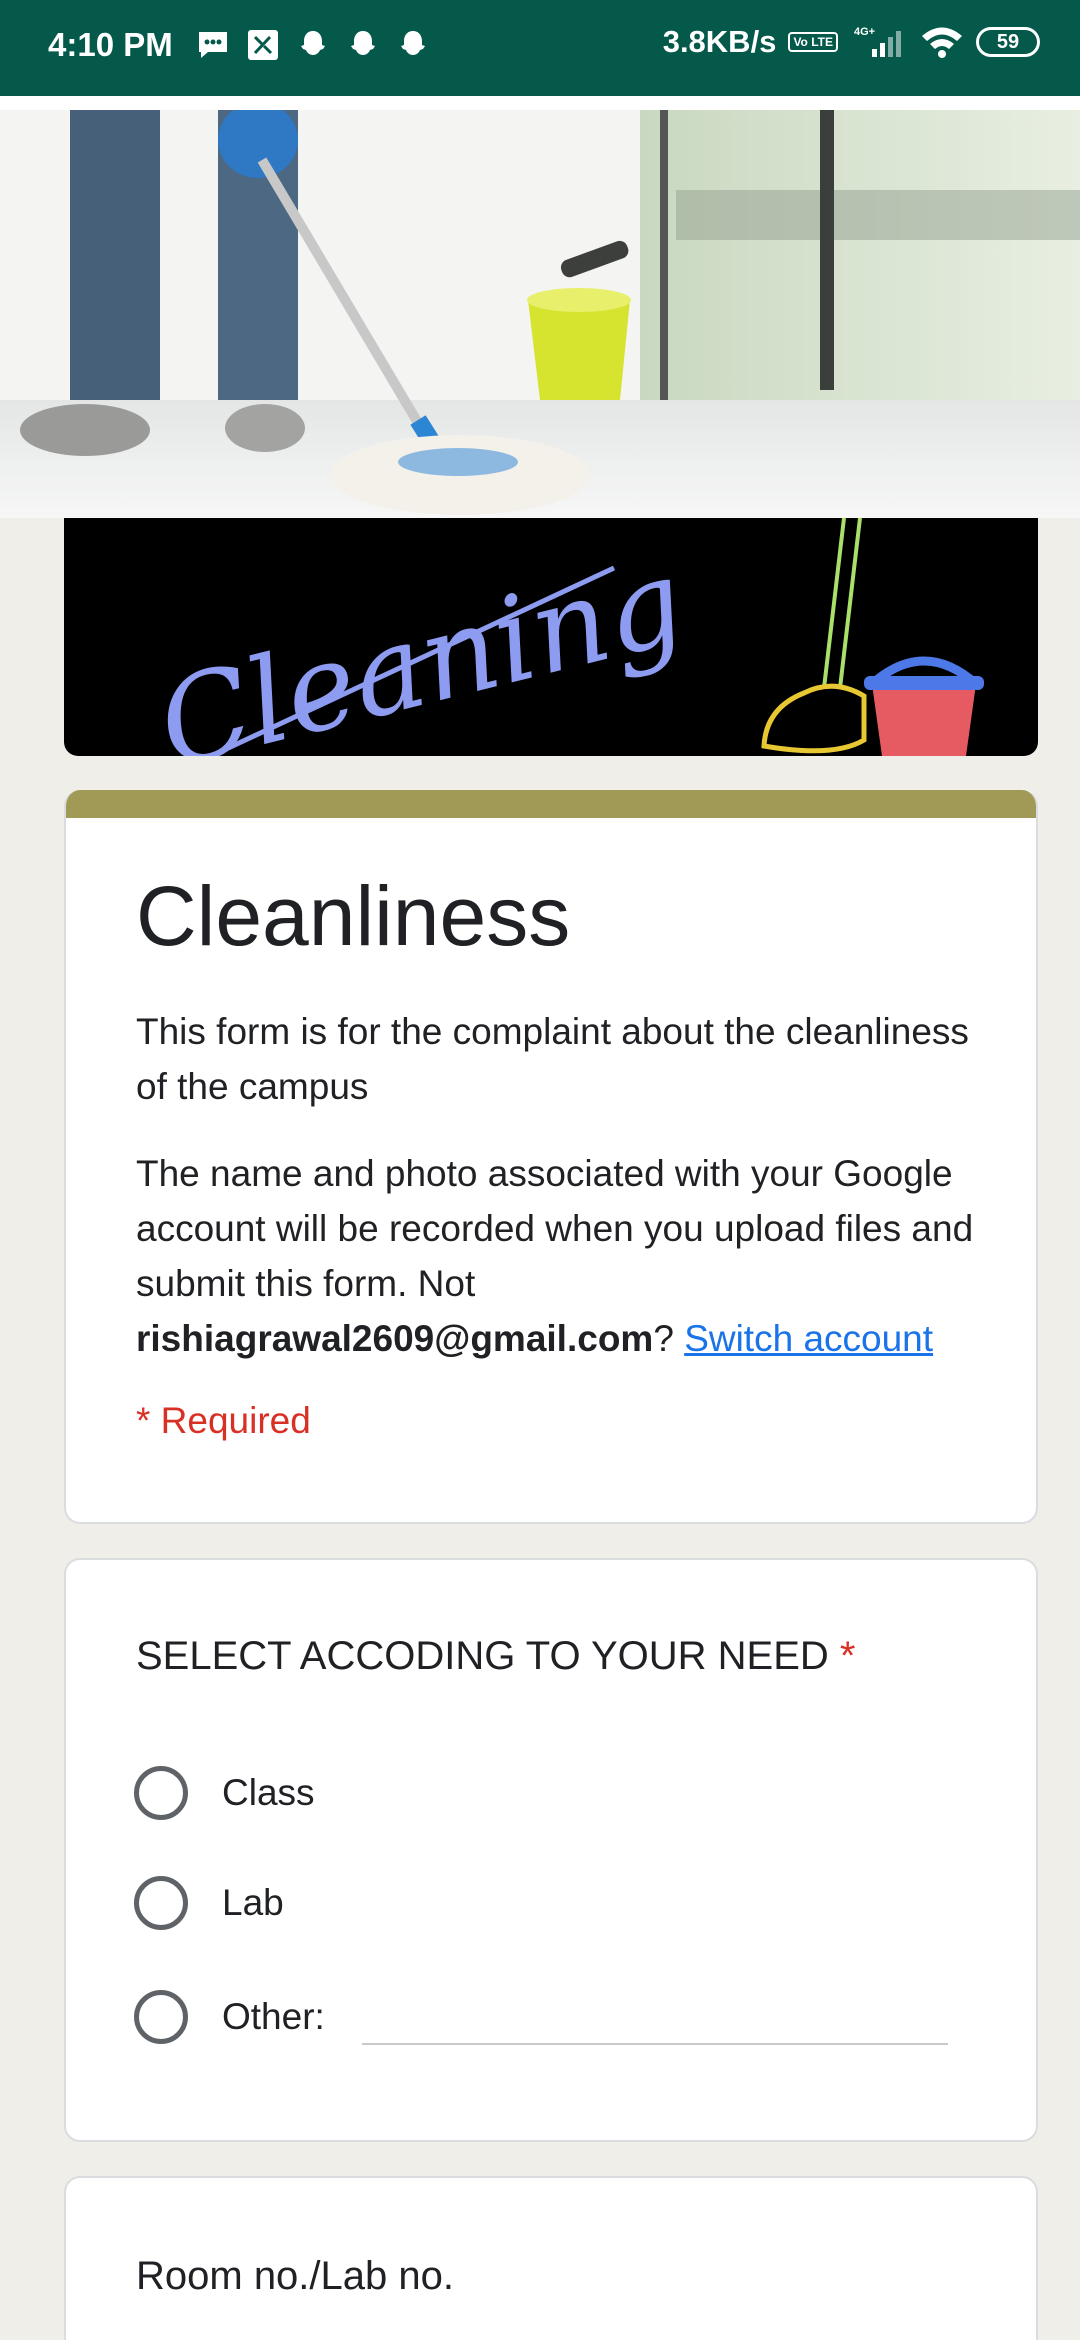 The height and width of the screenshot is (2340, 1080). Describe the element at coordinates (551, 804) in the screenshot. I see `theme-accent-bar` at that location.